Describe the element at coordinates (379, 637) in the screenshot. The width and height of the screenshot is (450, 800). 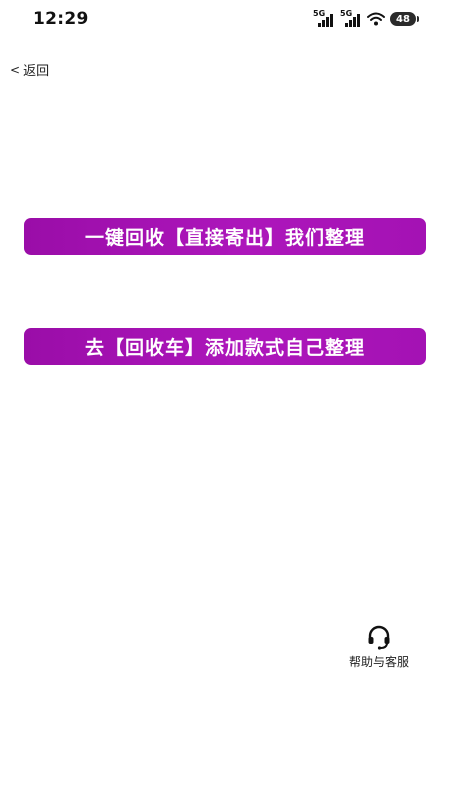
I see `headset-icon` at that location.